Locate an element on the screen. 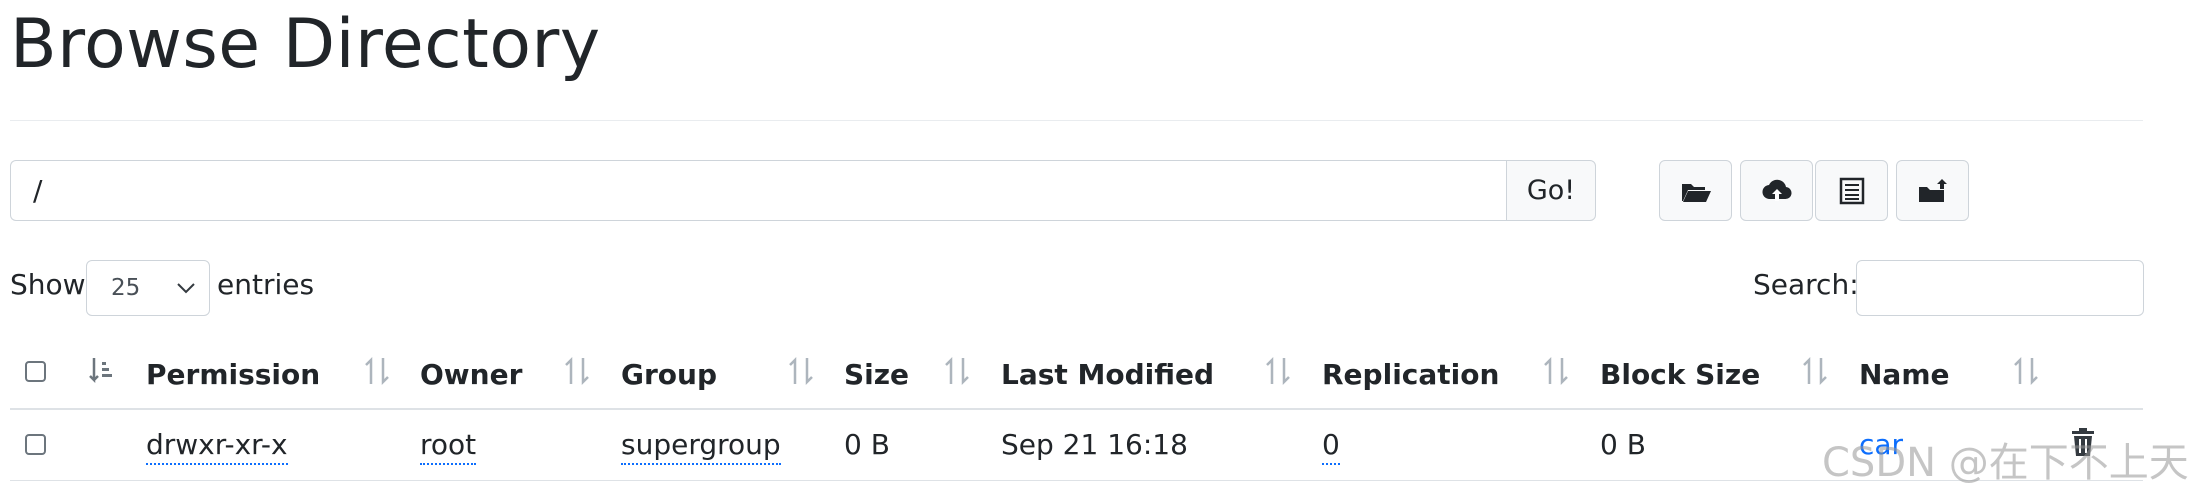  show-label: Show is located at coordinates (48, 284).